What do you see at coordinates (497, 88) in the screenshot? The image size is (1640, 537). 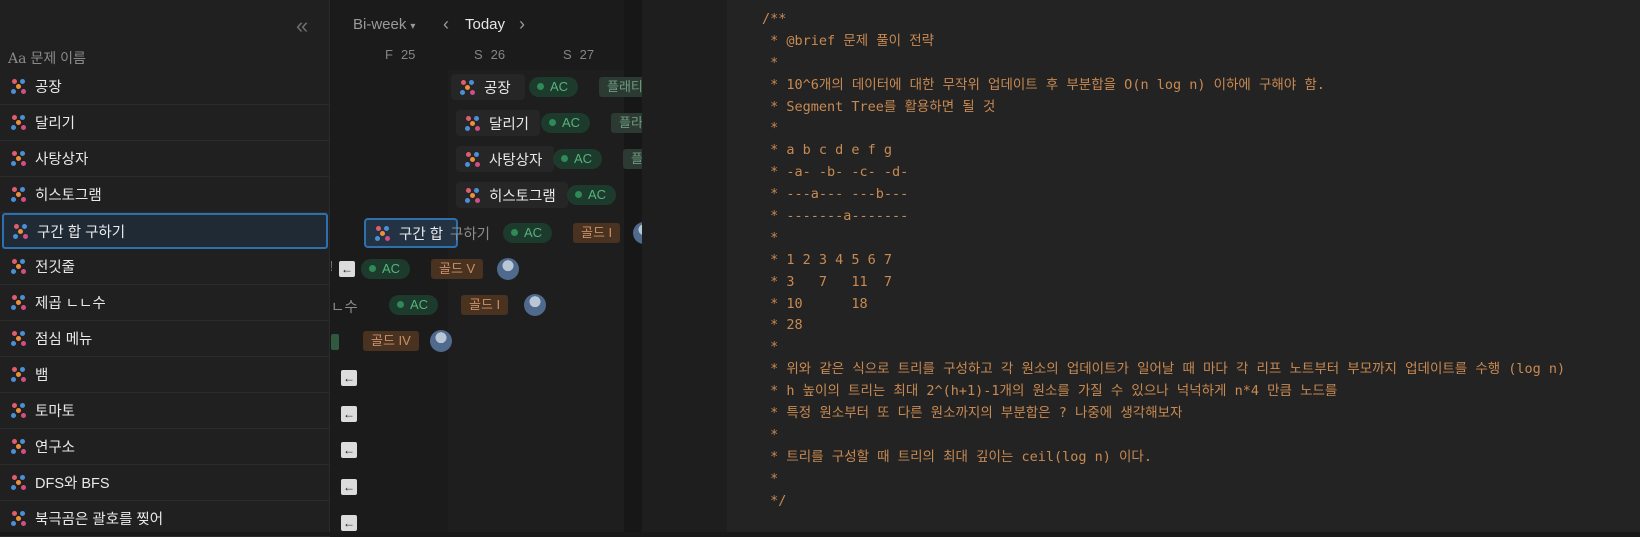 I see `card-title: 공장` at bounding box center [497, 88].